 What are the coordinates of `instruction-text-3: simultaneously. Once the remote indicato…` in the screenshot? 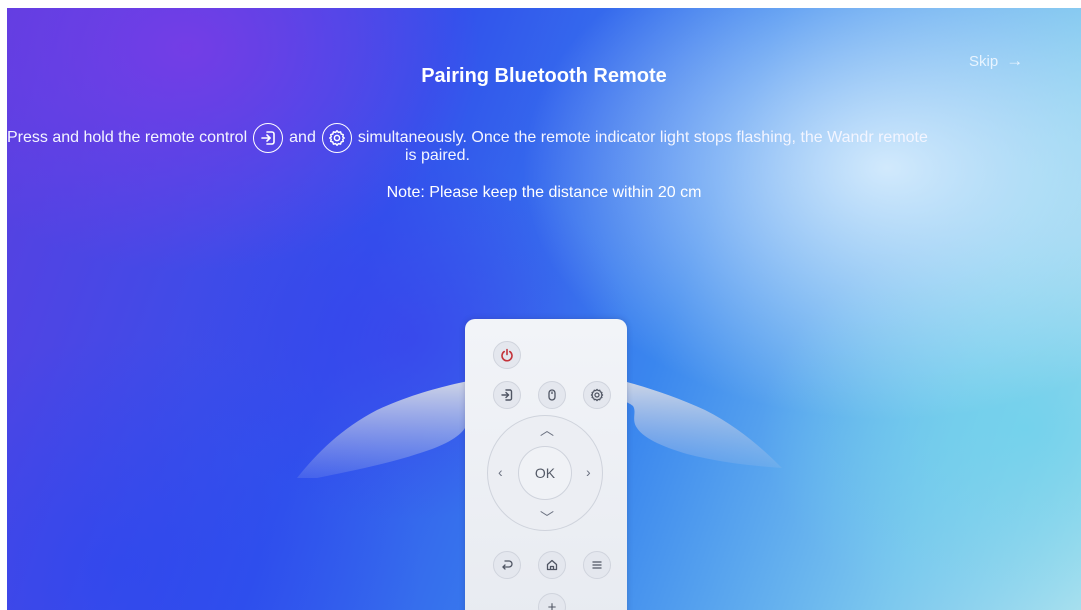 It's located at (642, 137).